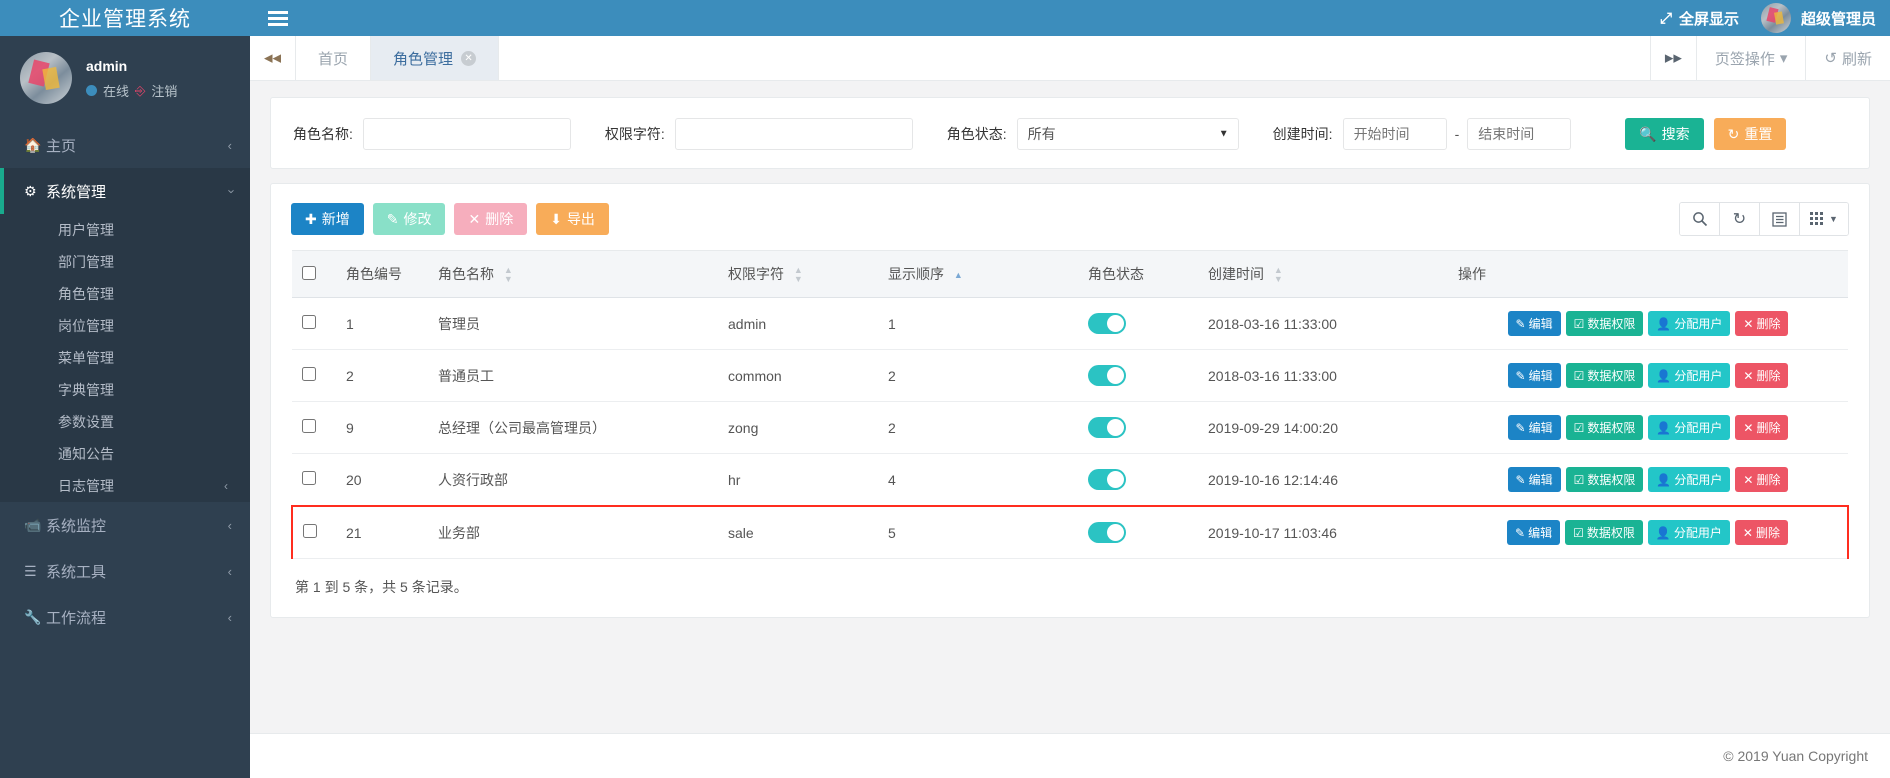 This screenshot has width=1890, height=778. I want to click on column-label: 角色名称, so click(466, 274).